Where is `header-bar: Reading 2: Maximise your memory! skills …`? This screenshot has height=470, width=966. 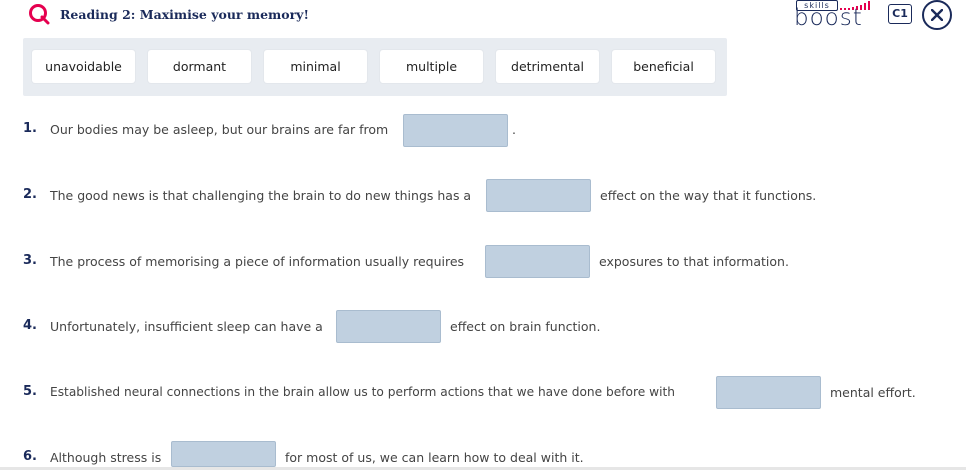 header-bar: Reading 2: Maximise your memory! skills … is located at coordinates (483, 17).